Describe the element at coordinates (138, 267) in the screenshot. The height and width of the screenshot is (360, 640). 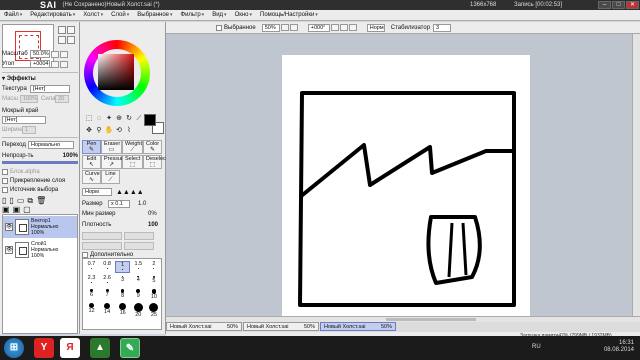
I see `brush-size-cell: 1.5` at that location.